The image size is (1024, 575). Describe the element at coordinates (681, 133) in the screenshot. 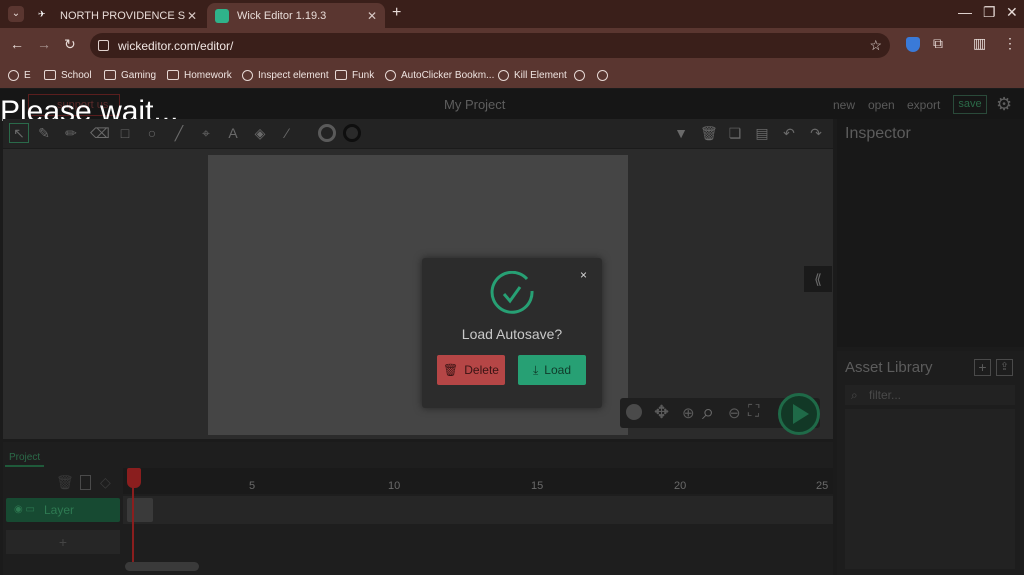

I see `dropdown-arrow-icon: ▼` at that location.